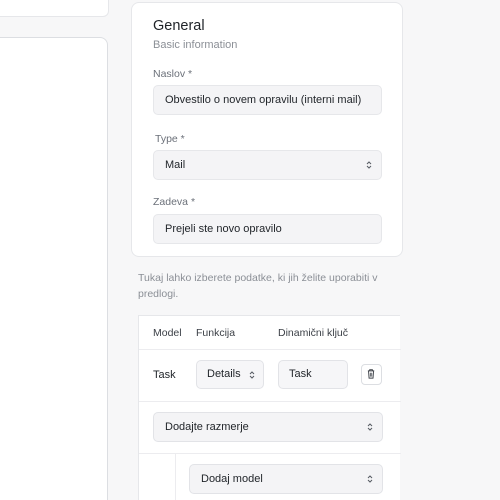  I want to click on naslov-label: Naslov *, so click(173, 74).